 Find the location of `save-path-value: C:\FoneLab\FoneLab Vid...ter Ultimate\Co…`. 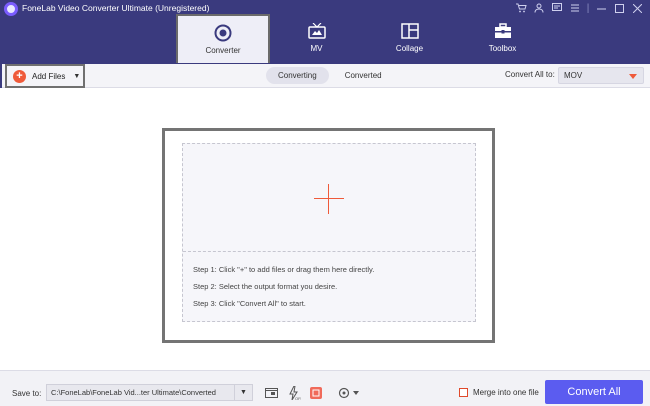

save-path-value: C:\FoneLab\FoneLab Vid...ter Ultimate\Co… is located at coordinates (133, 392).